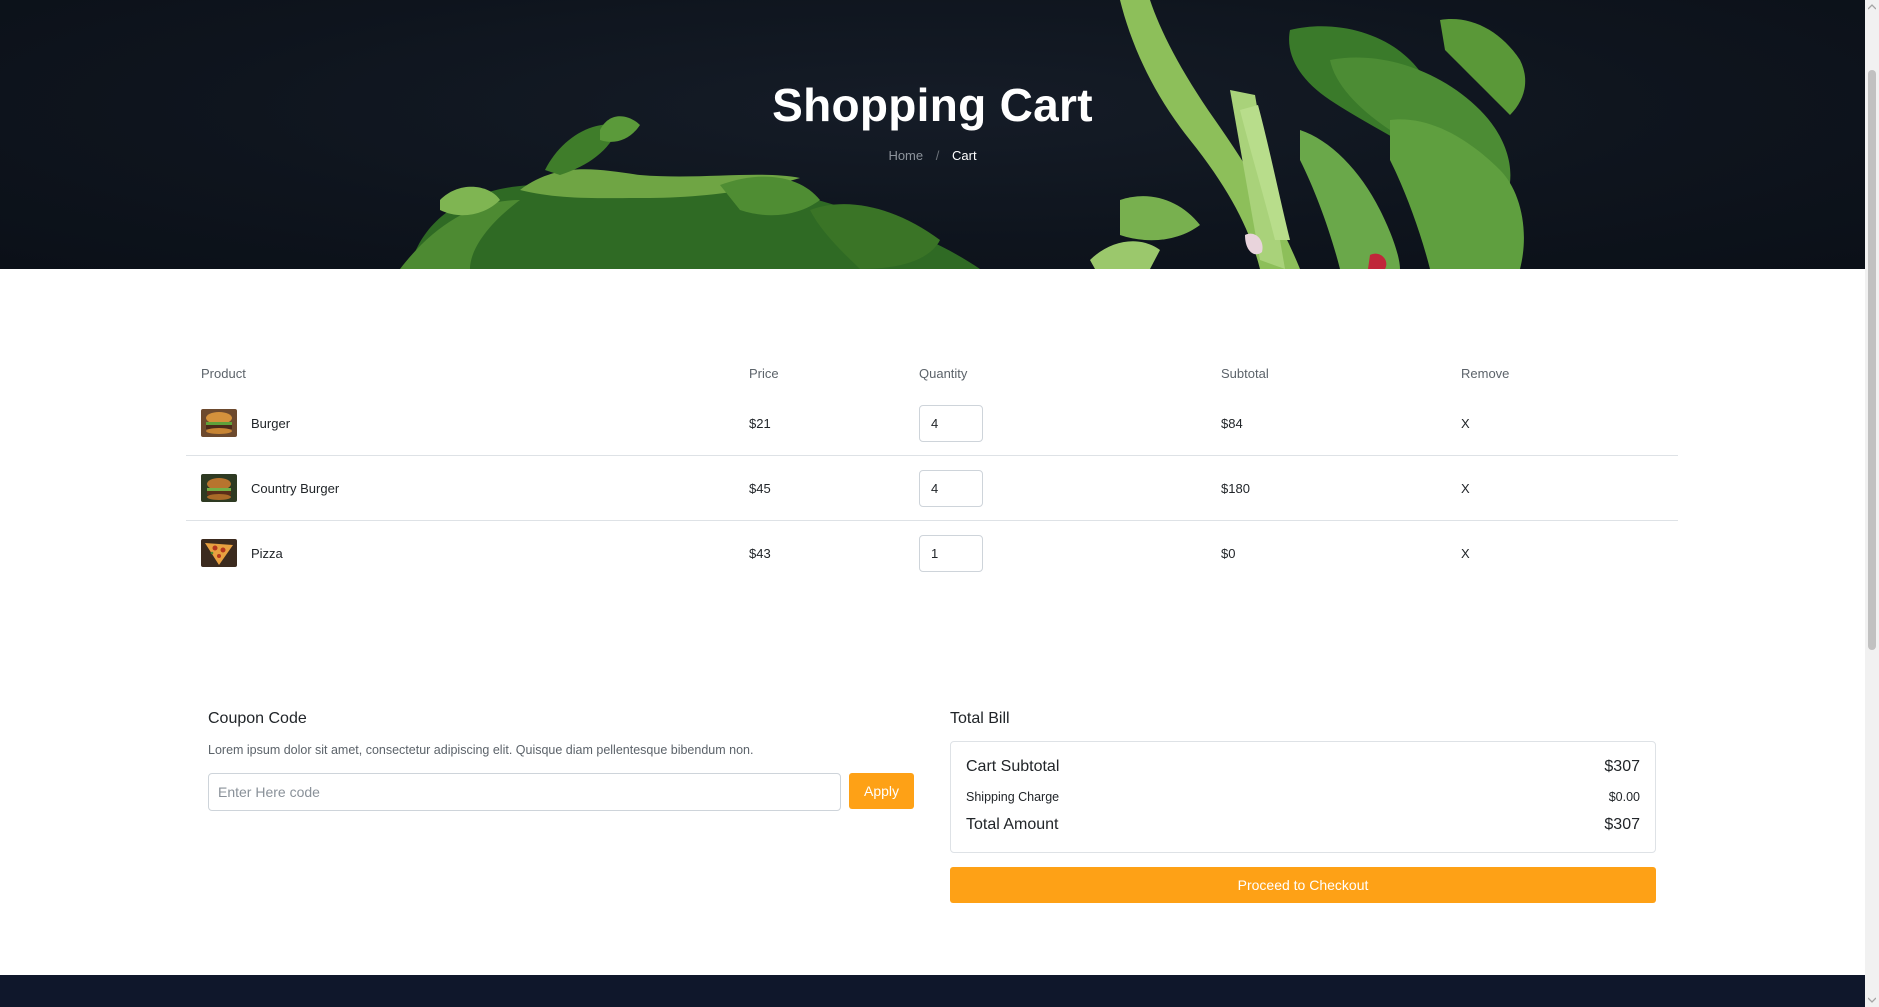 This screenshot has height=1007, width=1879. What do you see at coordinates (524, 792) in the screenshot?
I see `coupon-code-input` at bounding box center [524, 792].